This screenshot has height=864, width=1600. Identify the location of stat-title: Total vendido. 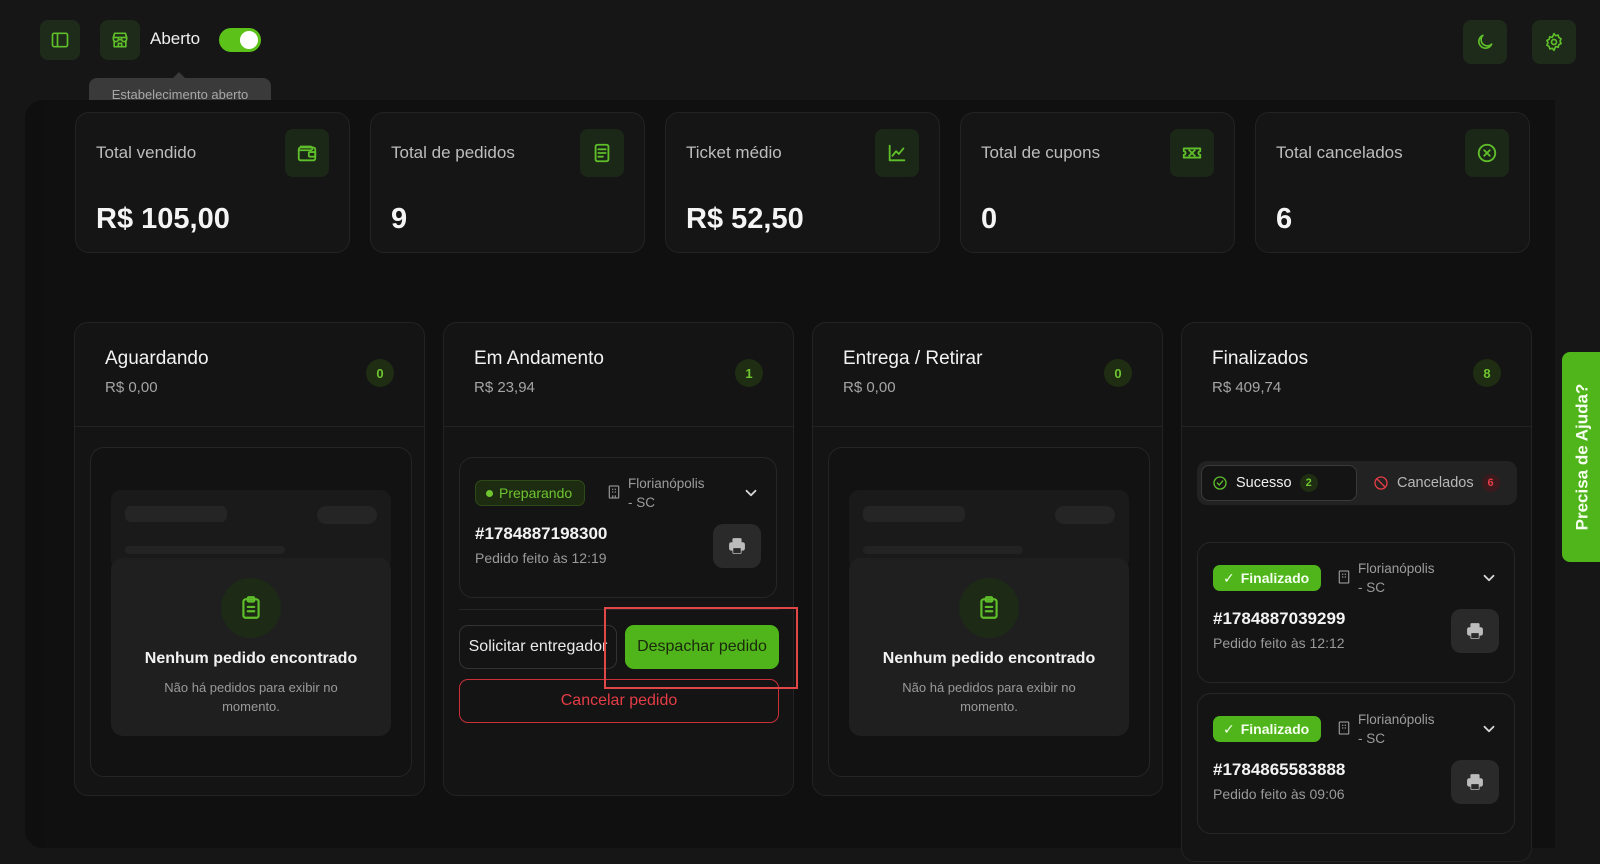
(146, 152).